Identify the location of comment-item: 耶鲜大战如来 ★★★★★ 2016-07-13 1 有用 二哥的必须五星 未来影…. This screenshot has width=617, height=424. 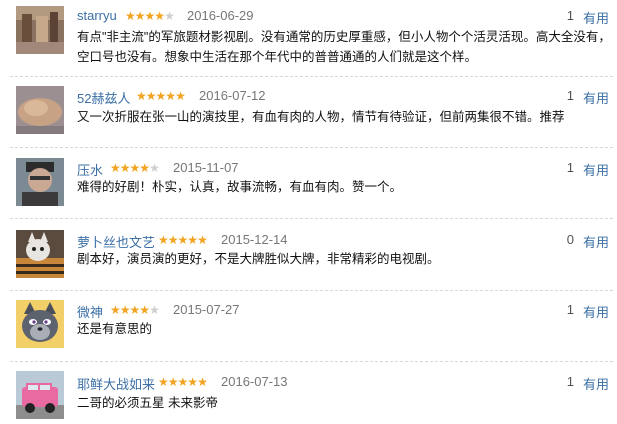
(308, 394).